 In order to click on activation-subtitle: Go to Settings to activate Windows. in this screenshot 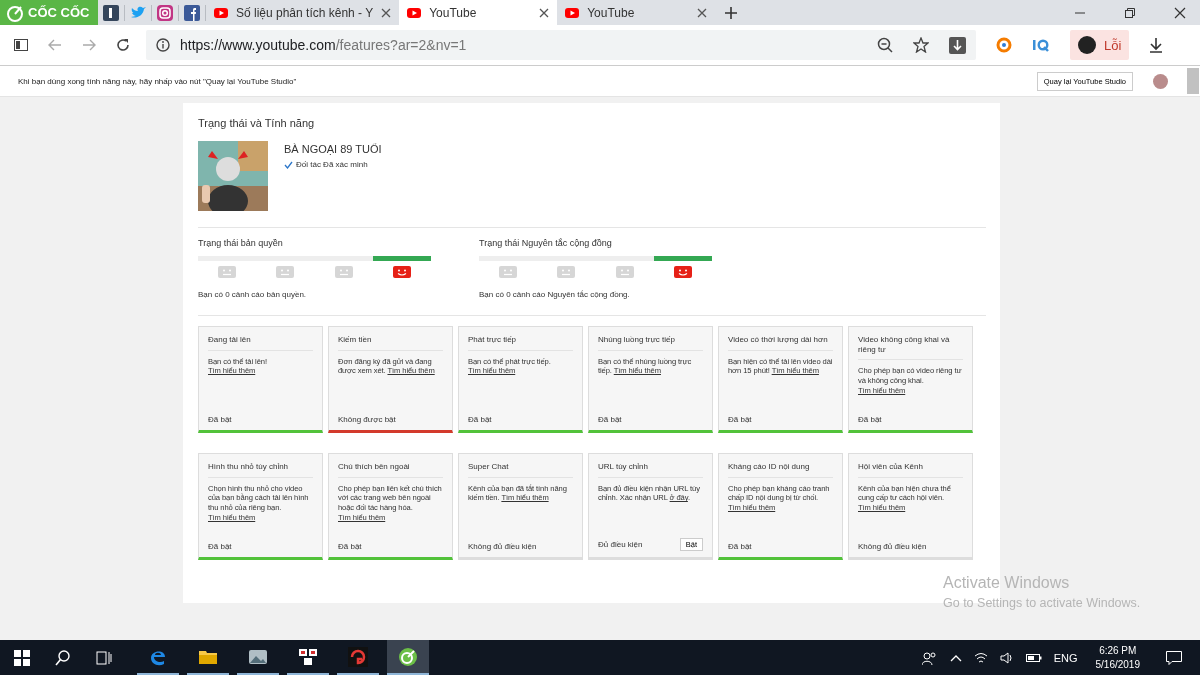, I will do `click(1042, 603)`.